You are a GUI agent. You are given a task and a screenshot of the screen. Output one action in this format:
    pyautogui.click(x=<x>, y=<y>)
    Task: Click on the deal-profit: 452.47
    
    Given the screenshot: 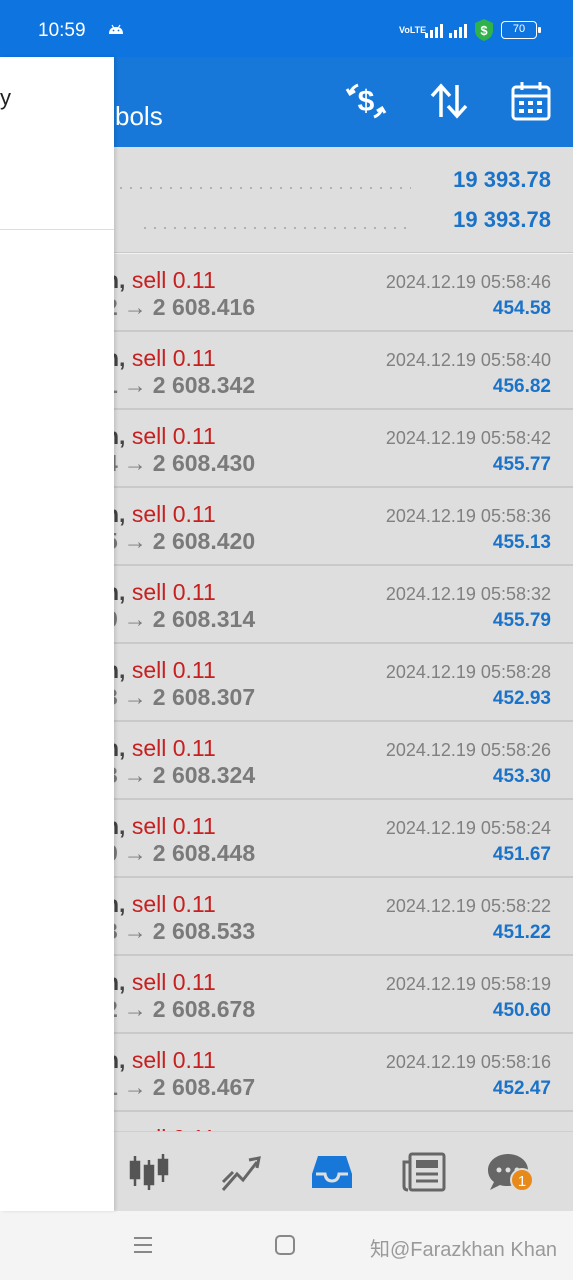 What is the action you would take?
    pyautogui.click(x=521, y=1088)
    